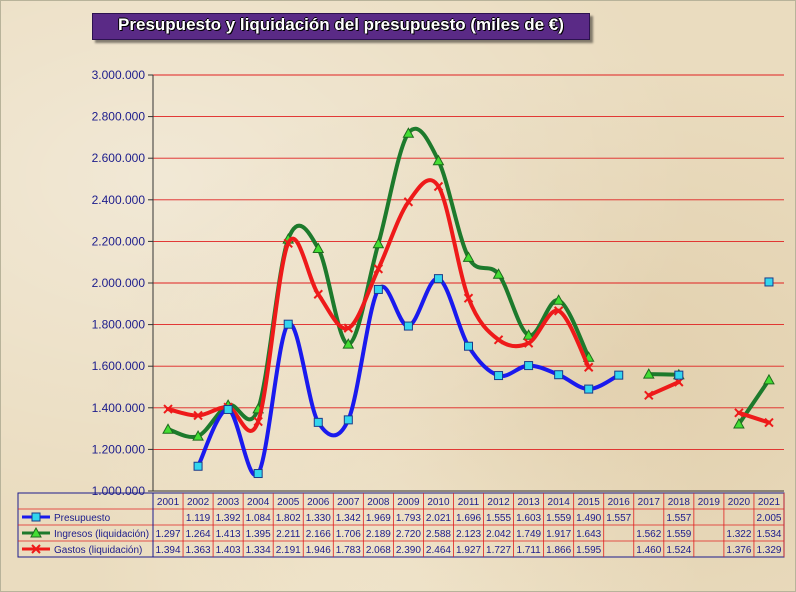  What do you see at coordinates (119, 491) in the screenshot?
I see `y-tick-label: 1.000.000` at bounding box center [119, 491].